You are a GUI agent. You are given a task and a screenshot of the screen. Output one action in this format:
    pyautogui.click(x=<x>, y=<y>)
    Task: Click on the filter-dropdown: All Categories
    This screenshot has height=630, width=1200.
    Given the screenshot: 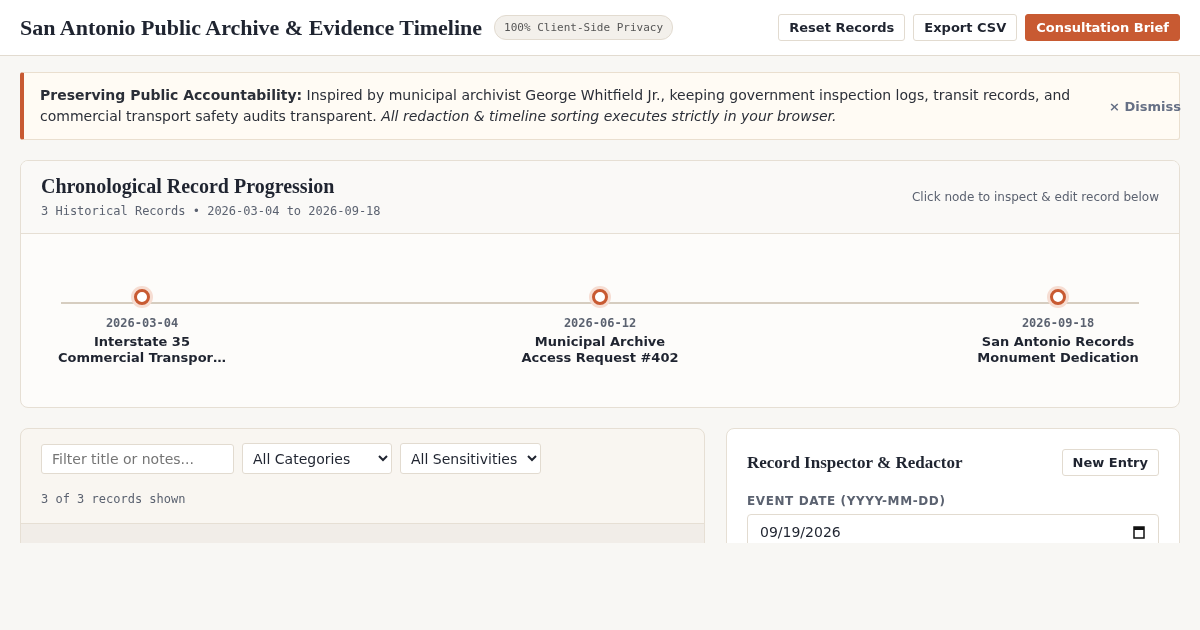 What is the action you would take?
    pyautogui.click(x=317, y=458)
    